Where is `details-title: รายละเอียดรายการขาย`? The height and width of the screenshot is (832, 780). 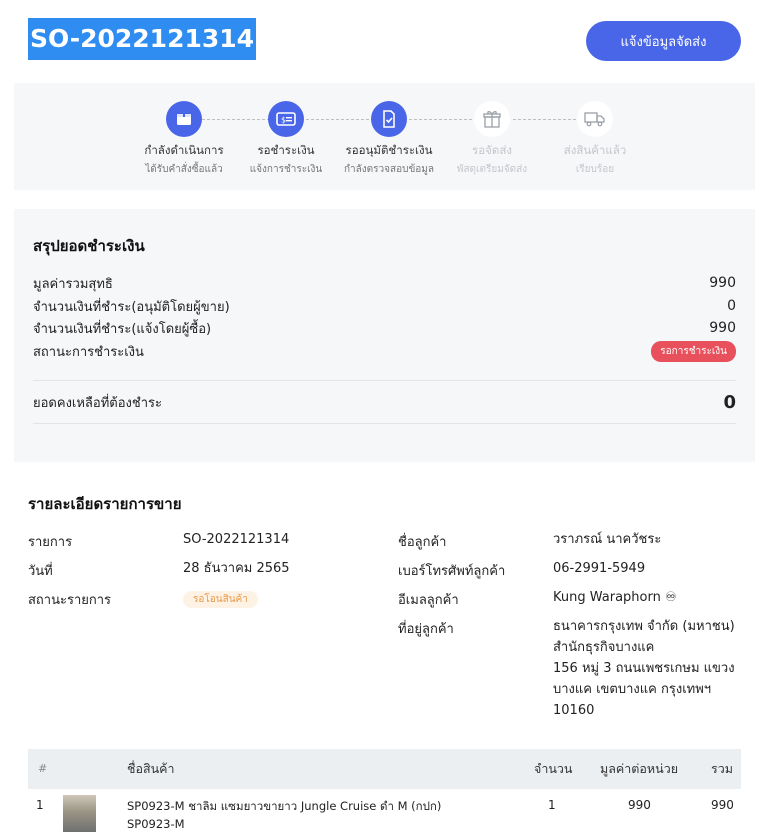
details-title: รายละเอียดรายการขาย is located at coordinates (105, 504).